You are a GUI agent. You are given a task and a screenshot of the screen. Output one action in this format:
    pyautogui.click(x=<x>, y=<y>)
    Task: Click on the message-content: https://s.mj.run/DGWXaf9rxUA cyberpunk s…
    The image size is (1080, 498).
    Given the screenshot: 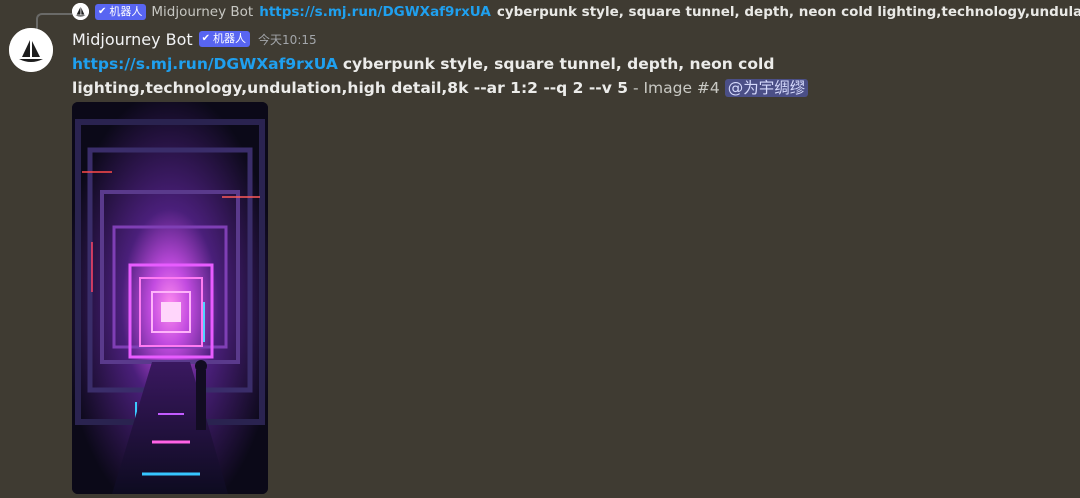 What is the action you would take?
    pyautogui.click(x=572, y=76)
    